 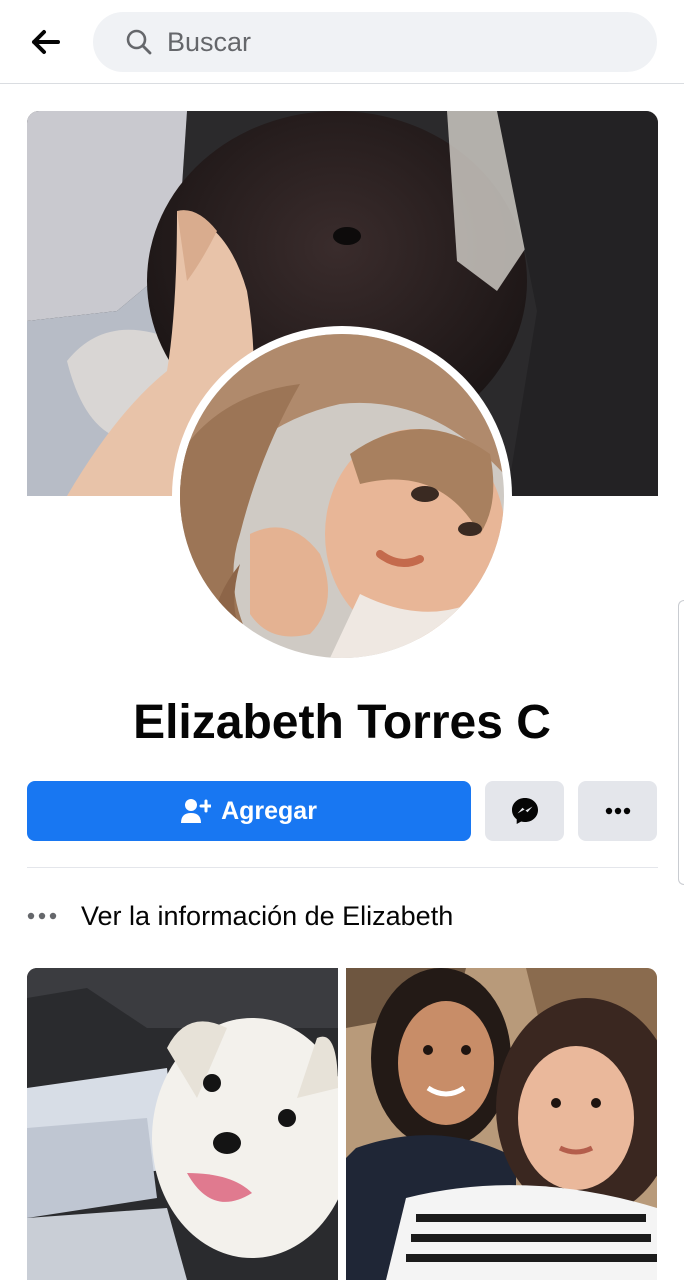 What do you see at coordinates (387, 42) in the screenshot?
I see `search-input` at bounding box center [387, 42].